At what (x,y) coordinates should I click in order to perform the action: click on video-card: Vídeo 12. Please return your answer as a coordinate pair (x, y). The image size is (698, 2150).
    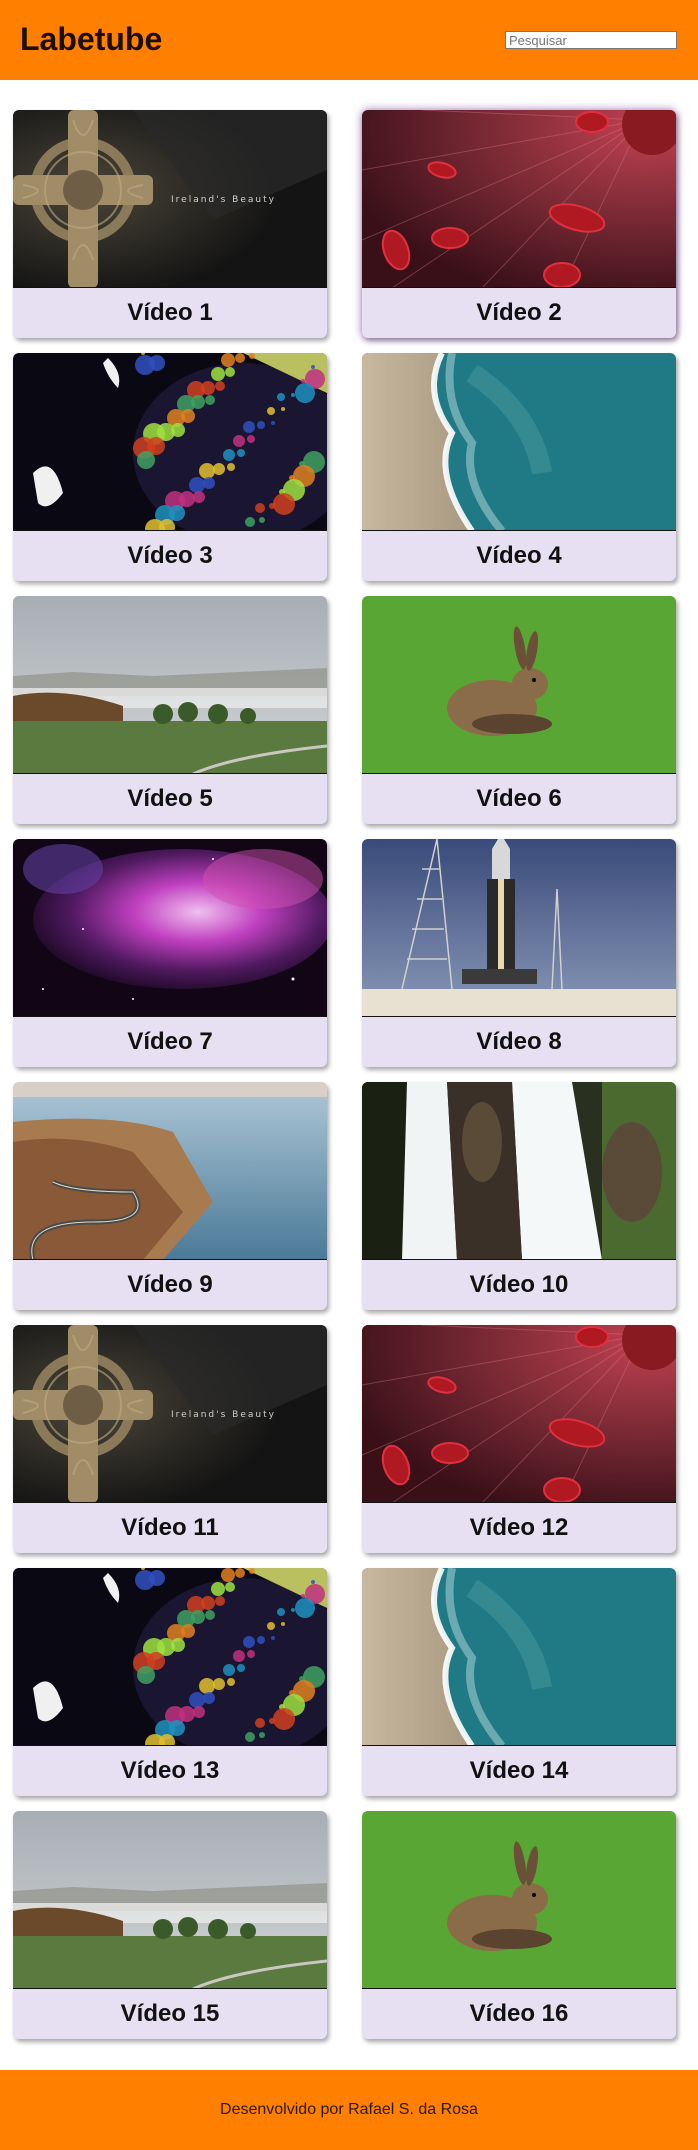
    Looking at the image, I should click on (519, 1439).